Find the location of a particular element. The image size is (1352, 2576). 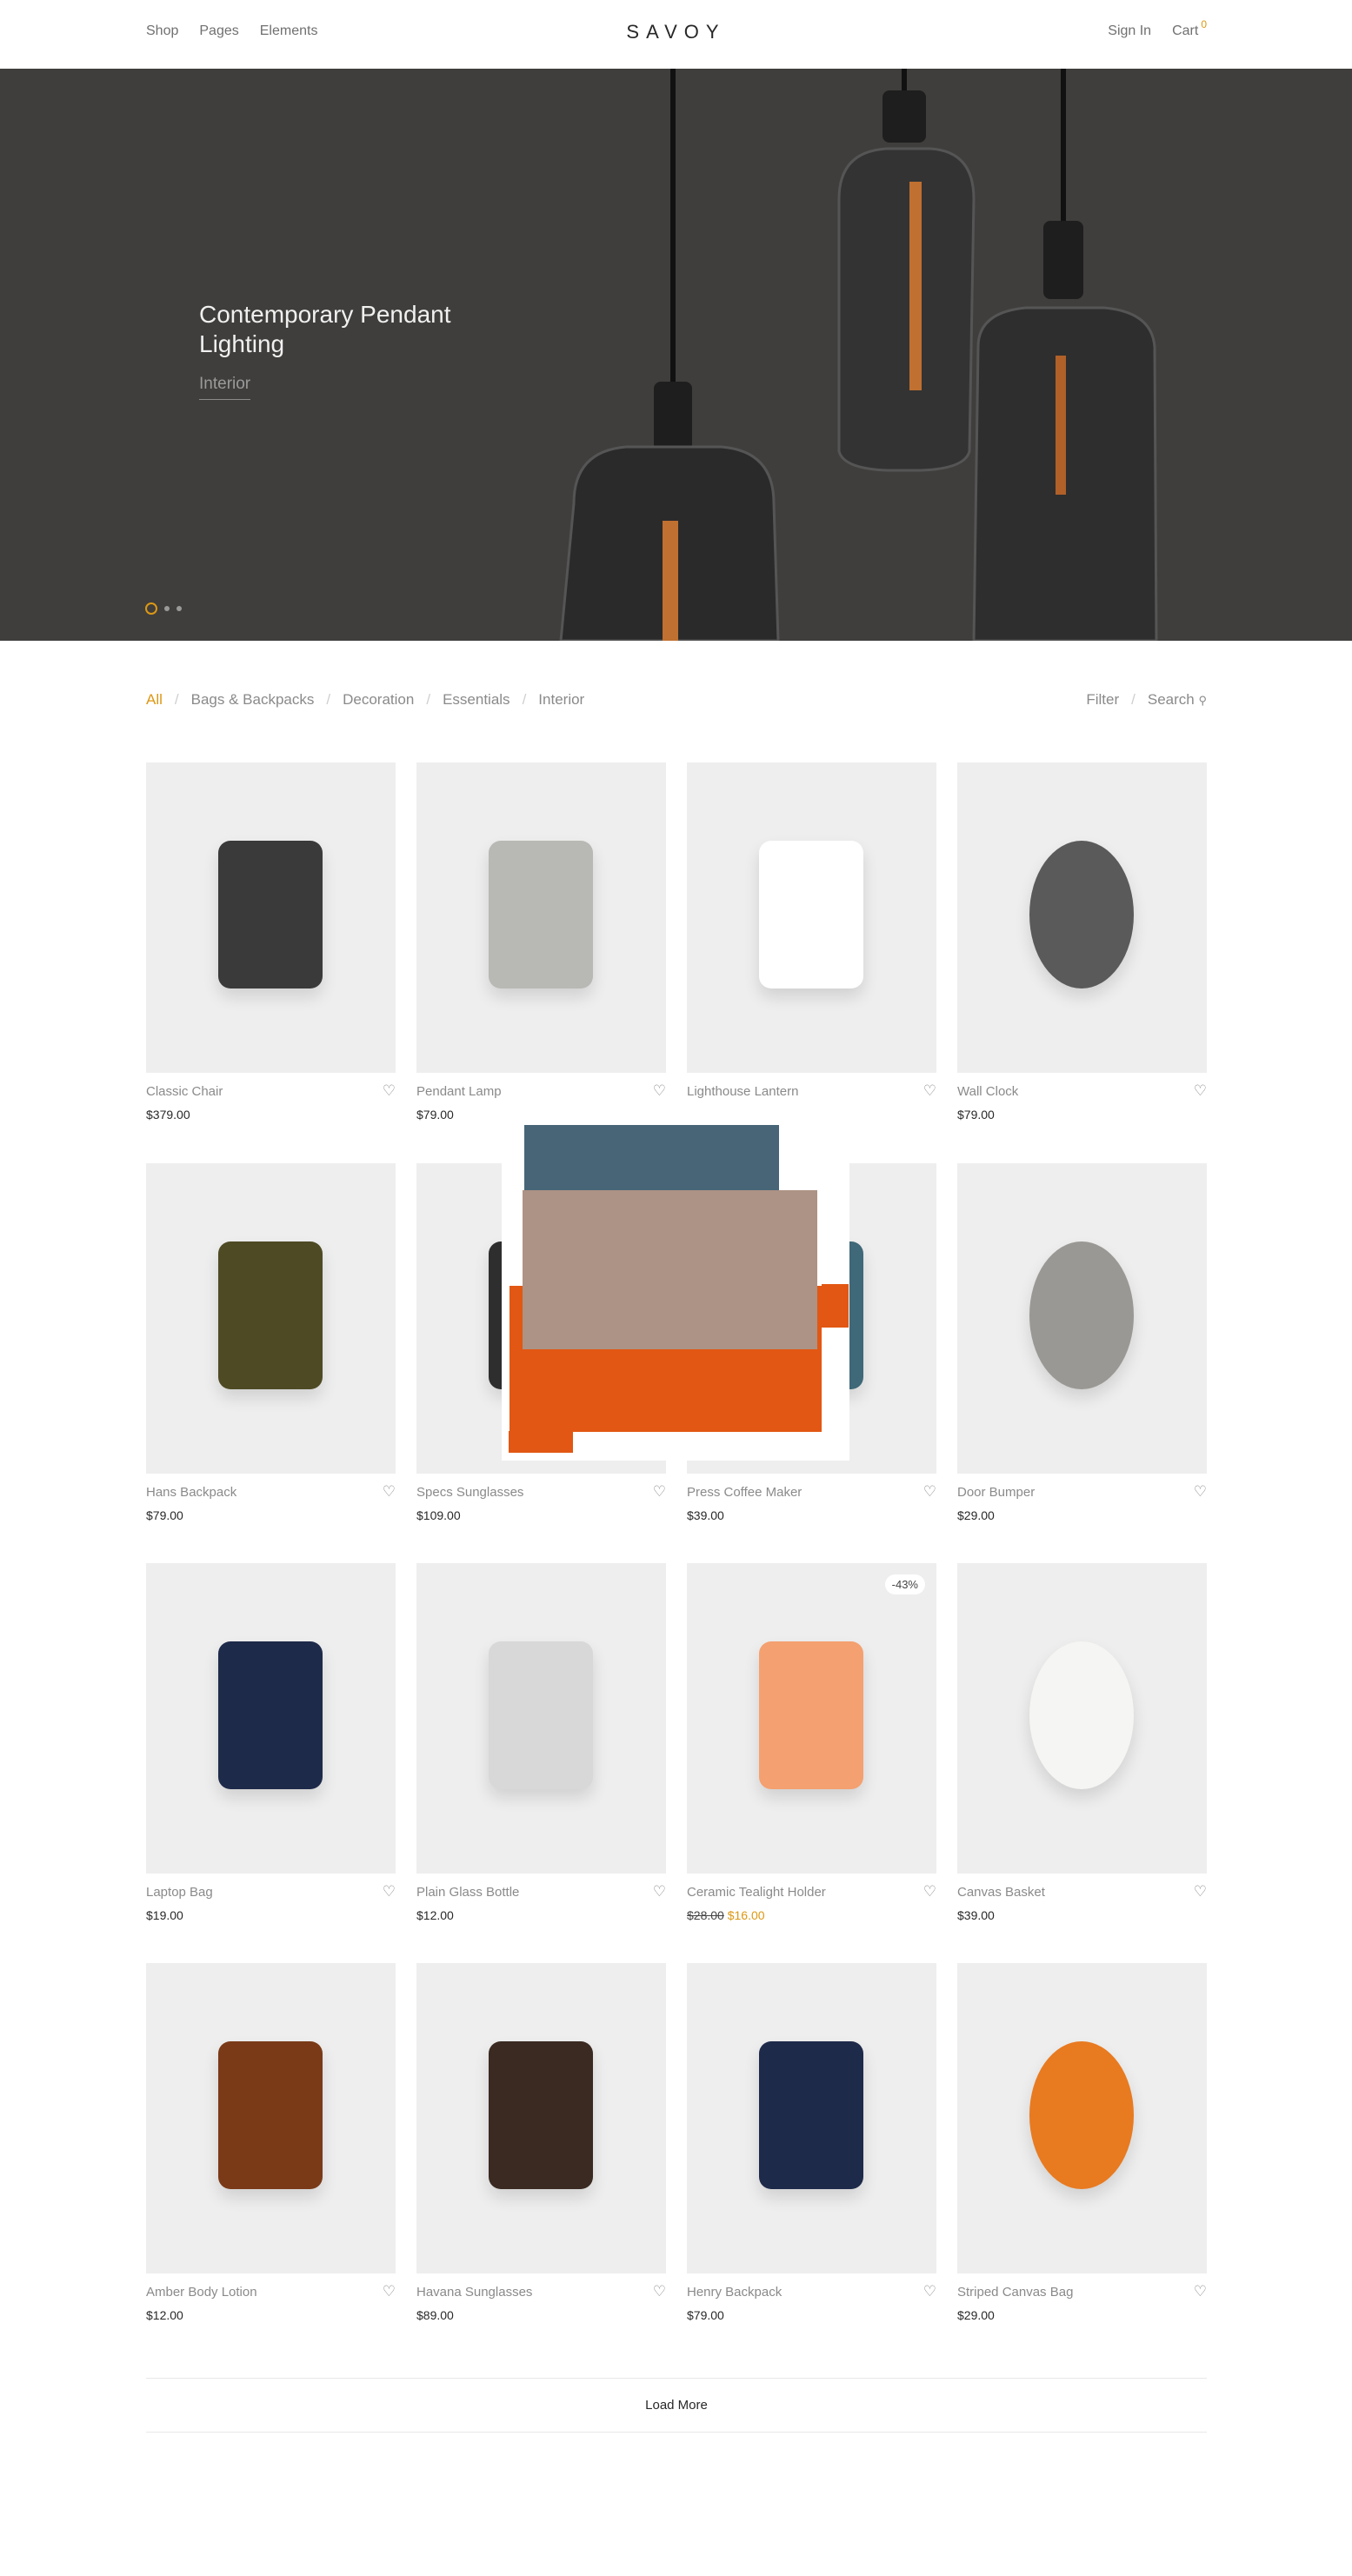

product-name: Amber Body Lotion is located at coordinates (201, 2292).